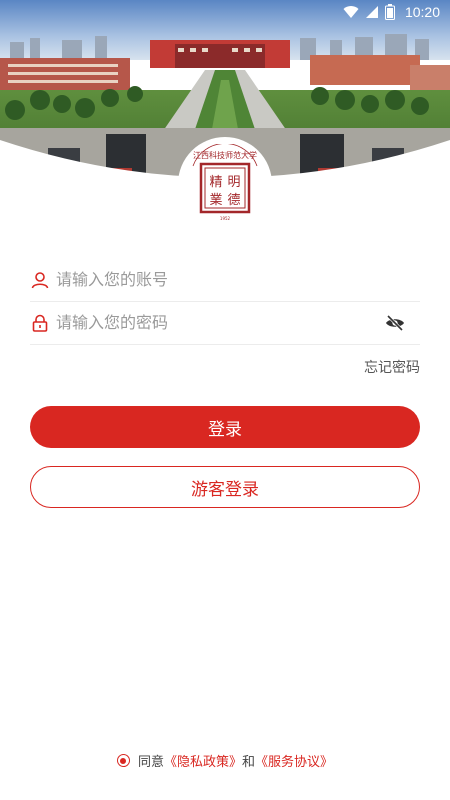  Describe the element at coordinates (233, 200) in the screenshot. I see `svg-text: 德` at that location.